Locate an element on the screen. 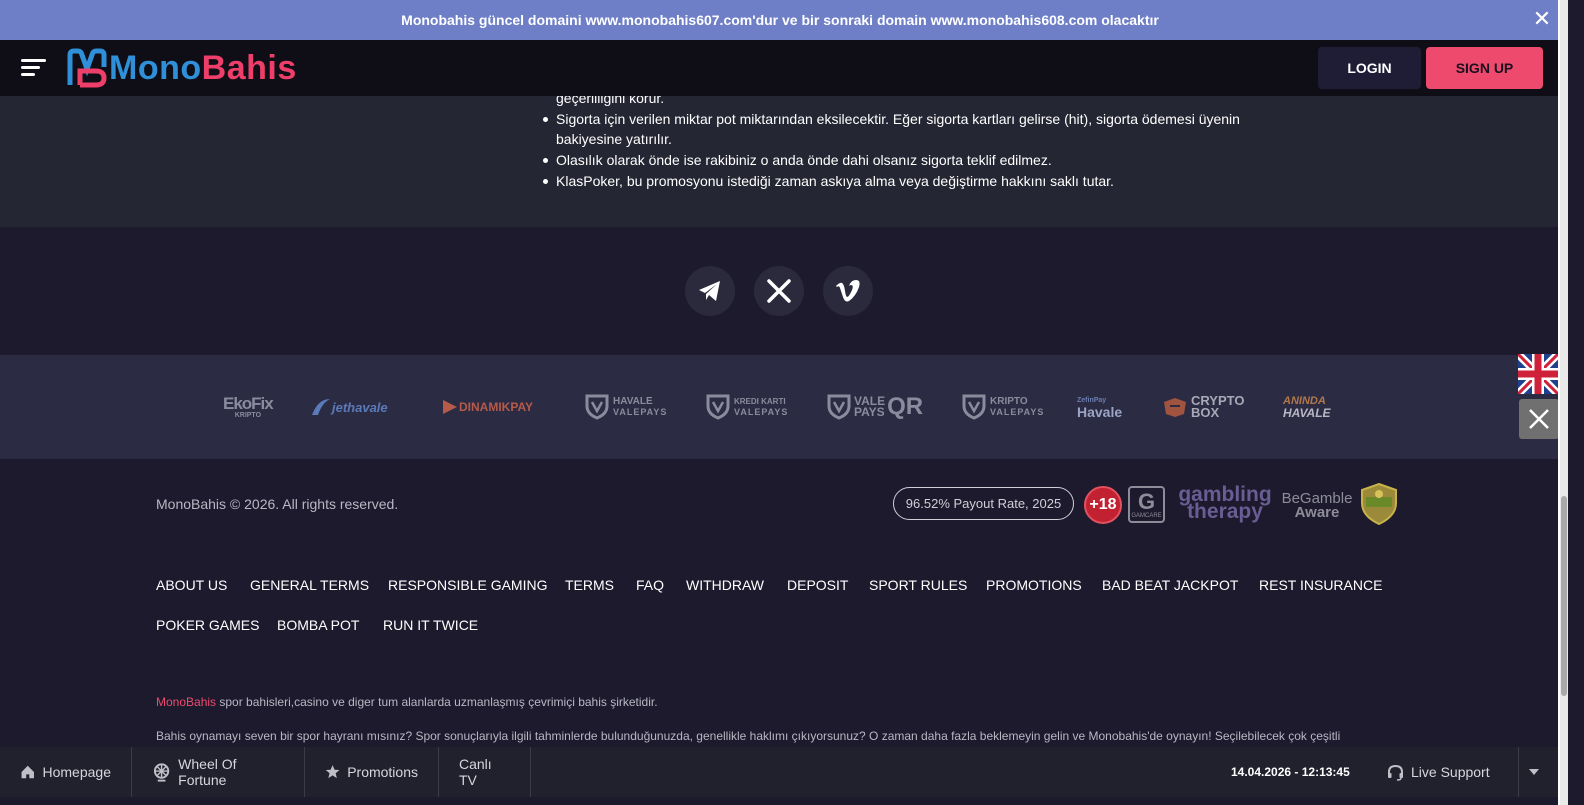 This screenshot has width=1584, height=805. bottom-bar-toggle-button is located at coordinates (1533, 772).